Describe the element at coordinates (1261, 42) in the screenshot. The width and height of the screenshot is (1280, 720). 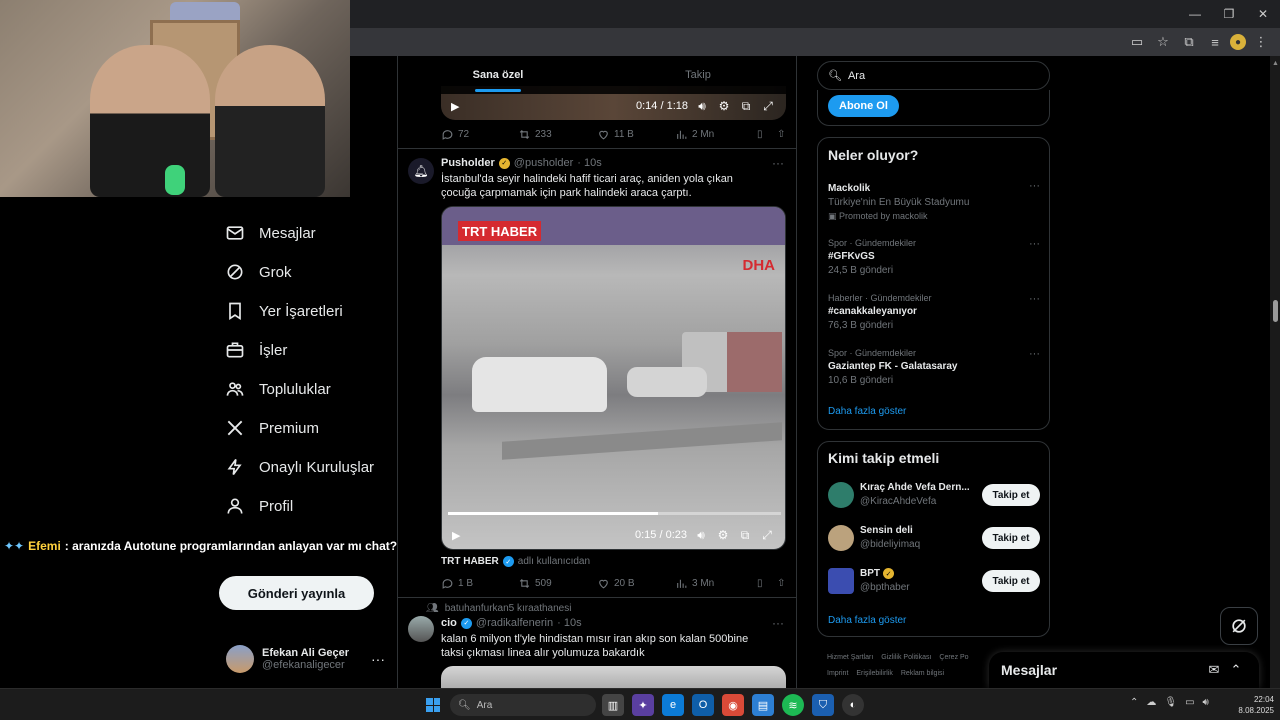
I see `browser-menu-icon: ⋮` at that location.